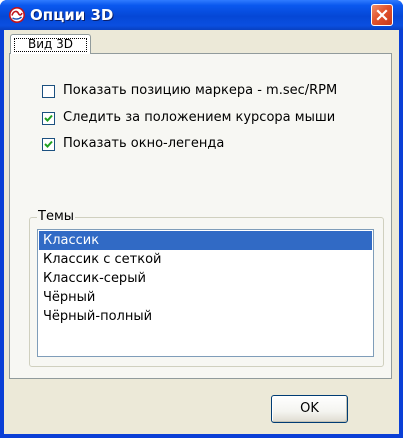 The height and width of the screenshot is (438, 403). I want to click on option-label: Следить за положением курсора мыши, so click(199, 117).